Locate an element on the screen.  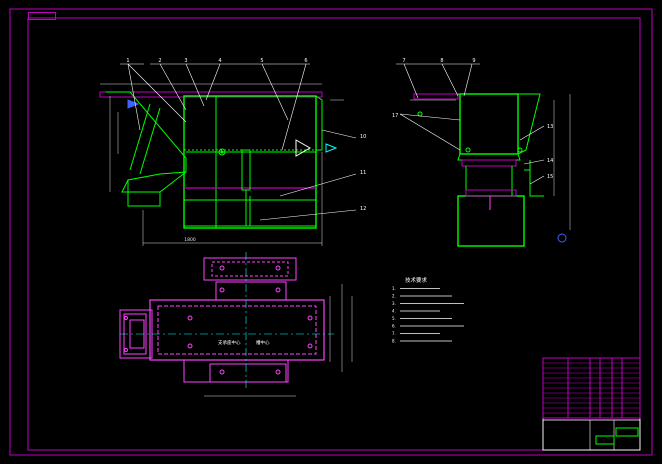
title-block is located at coordinates (591, 404).